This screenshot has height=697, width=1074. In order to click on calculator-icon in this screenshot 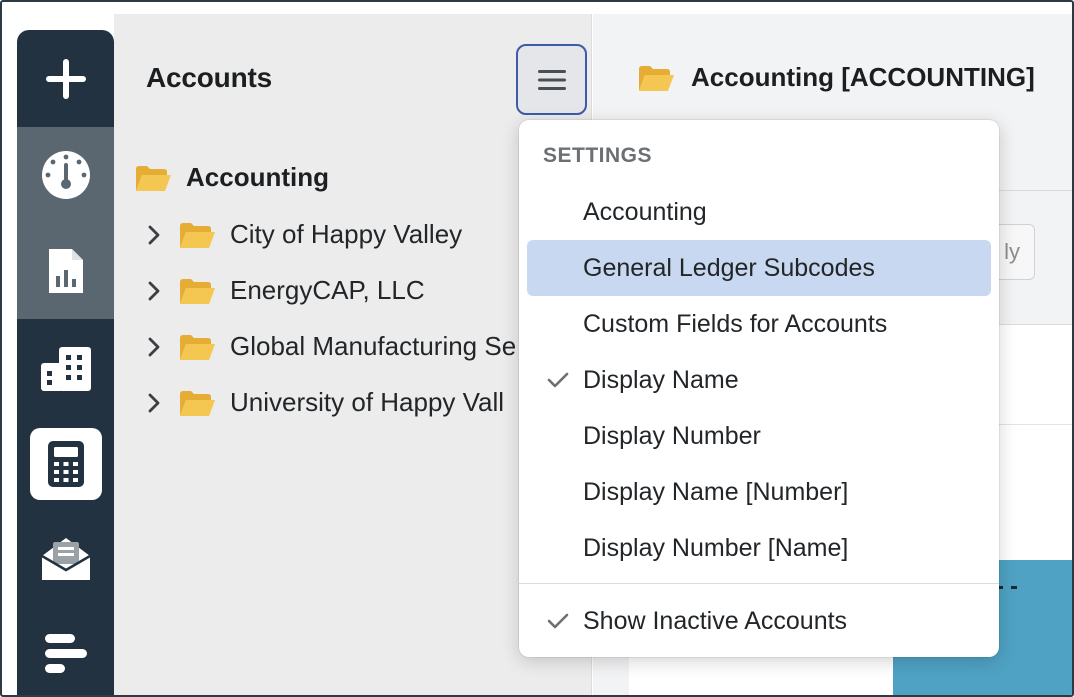, I will do `click(65, 464)`.